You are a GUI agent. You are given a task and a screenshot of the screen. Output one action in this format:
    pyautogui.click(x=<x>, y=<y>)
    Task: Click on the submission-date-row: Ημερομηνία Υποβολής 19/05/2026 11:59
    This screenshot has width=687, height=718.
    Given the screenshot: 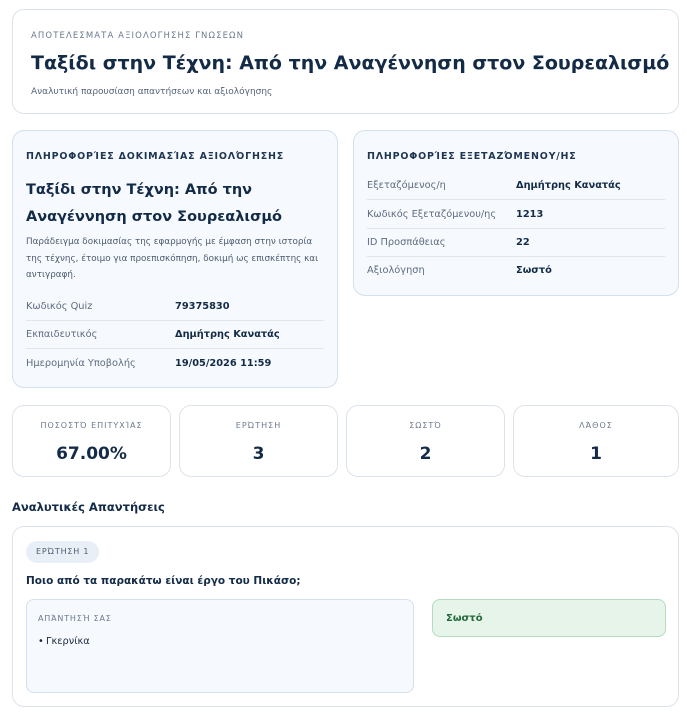 What is the action you would take?
    pyautogui.click(x=175, y=364)
    